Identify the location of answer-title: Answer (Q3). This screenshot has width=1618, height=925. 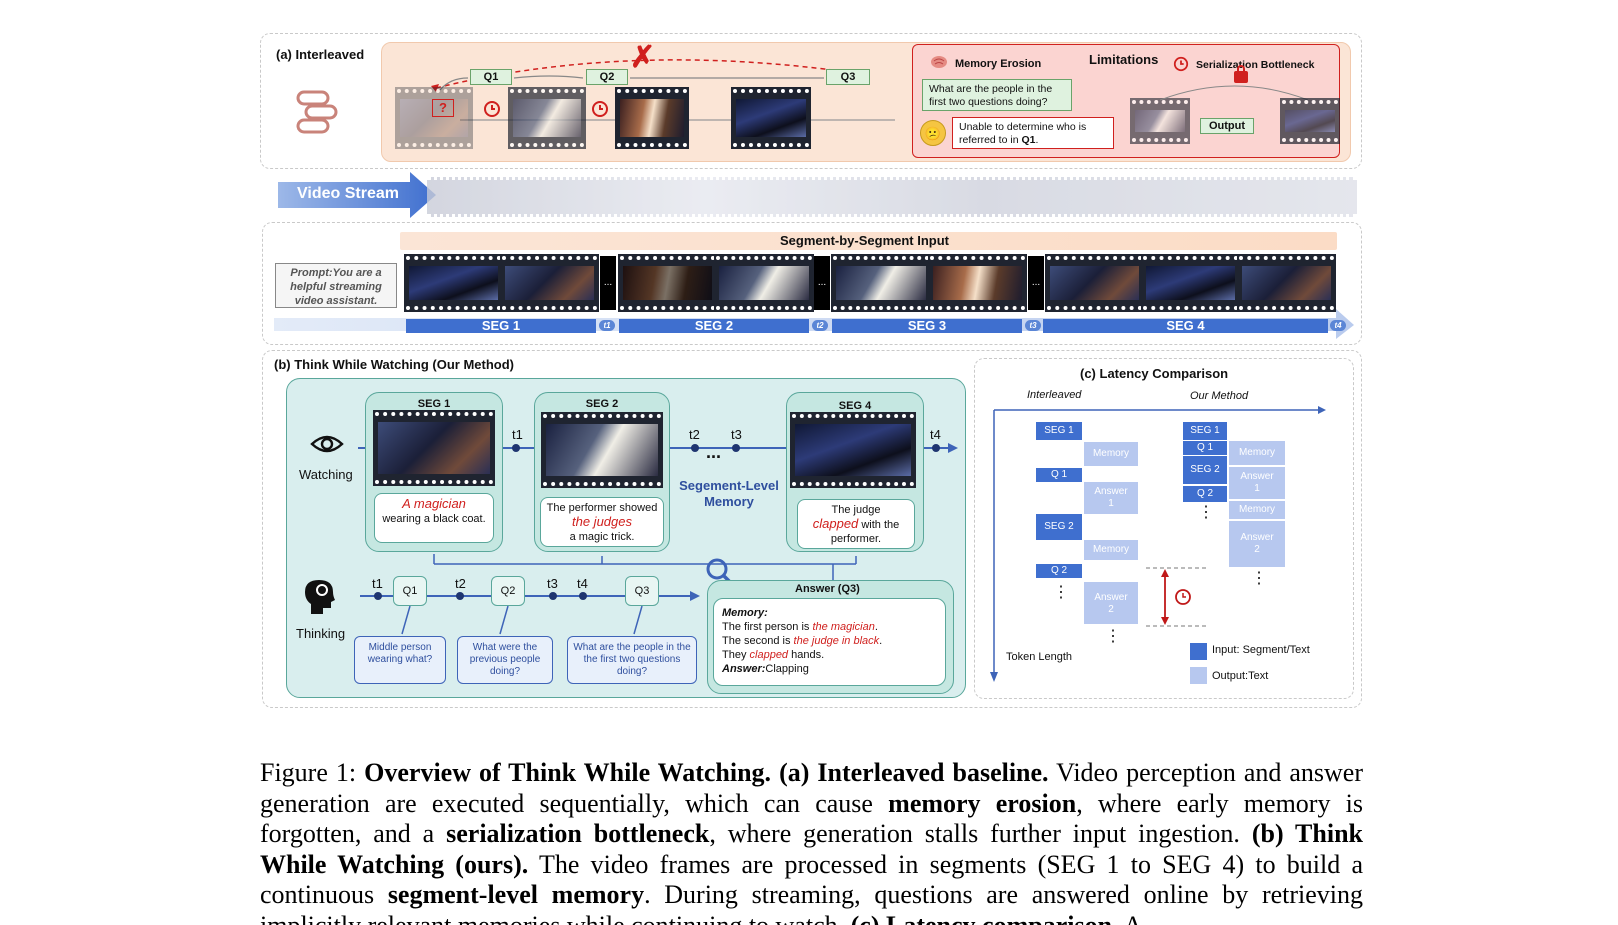
(827, 589).